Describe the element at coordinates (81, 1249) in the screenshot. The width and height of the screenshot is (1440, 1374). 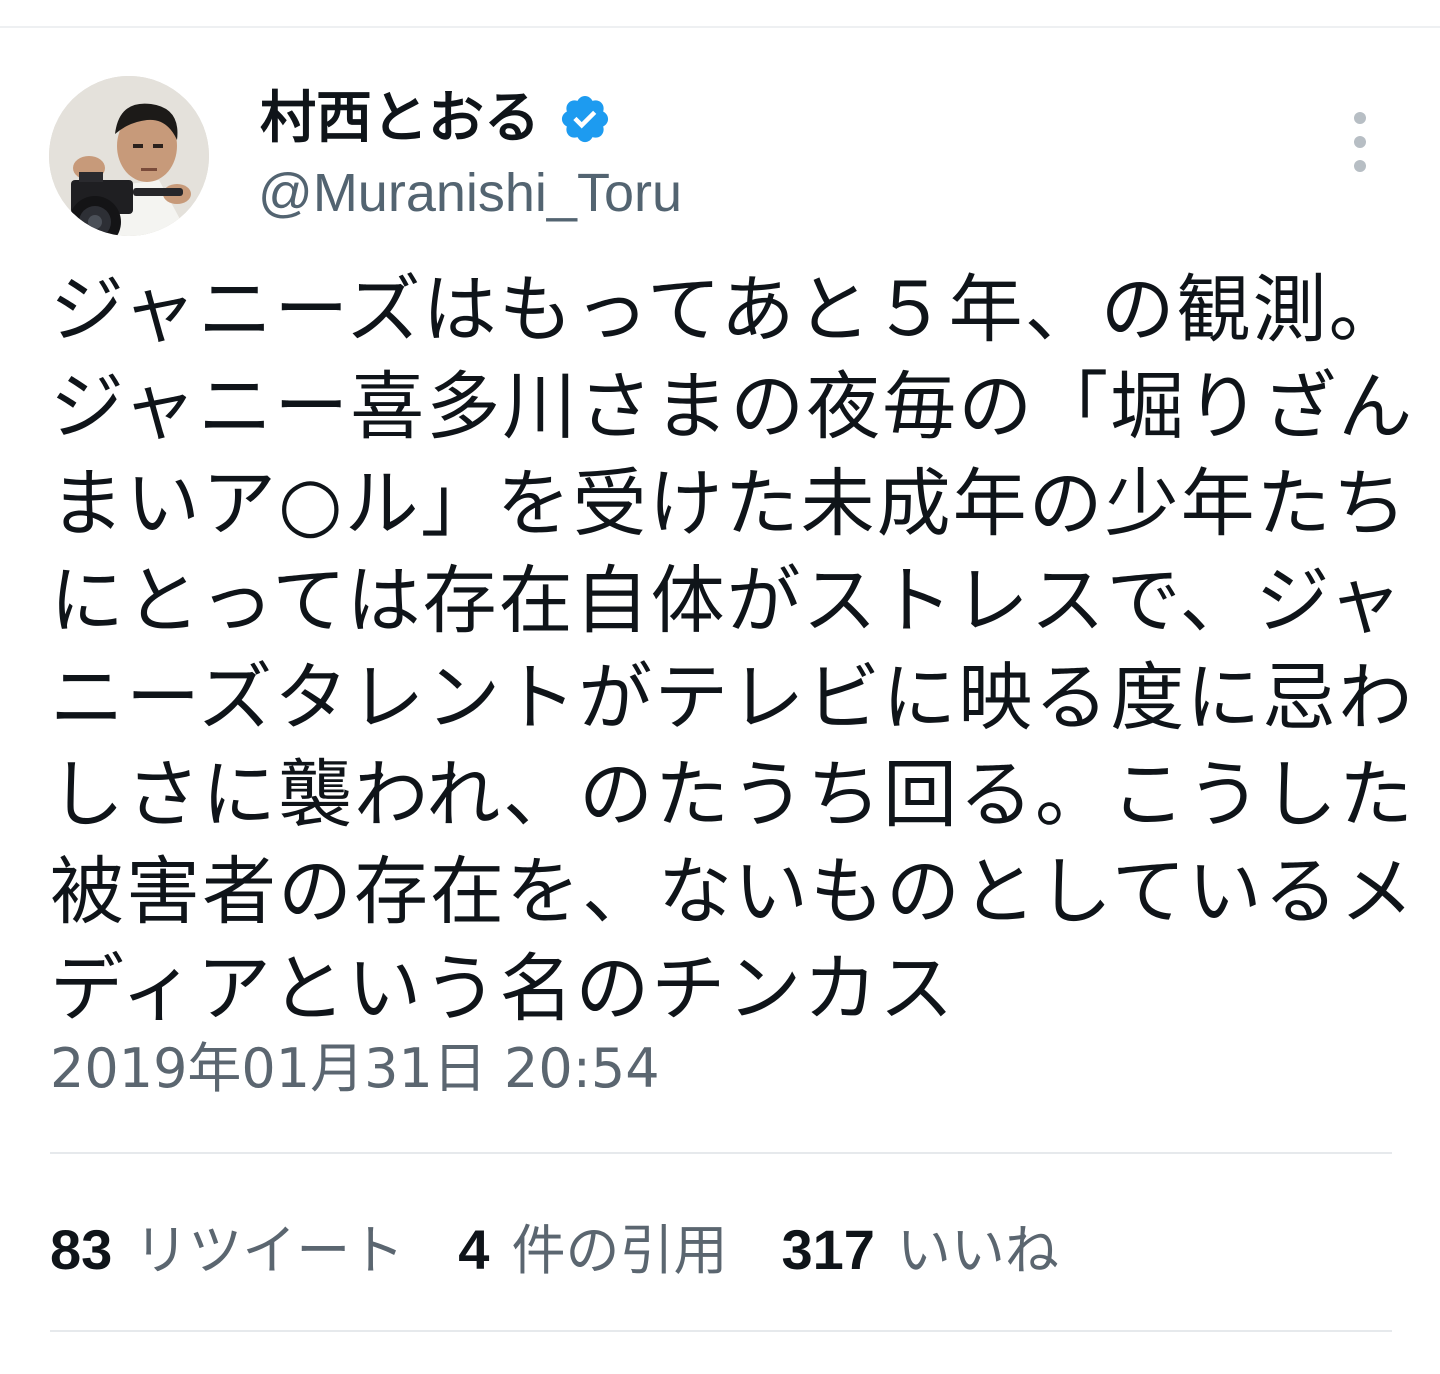
I see `retweets-count: 83` at that location.